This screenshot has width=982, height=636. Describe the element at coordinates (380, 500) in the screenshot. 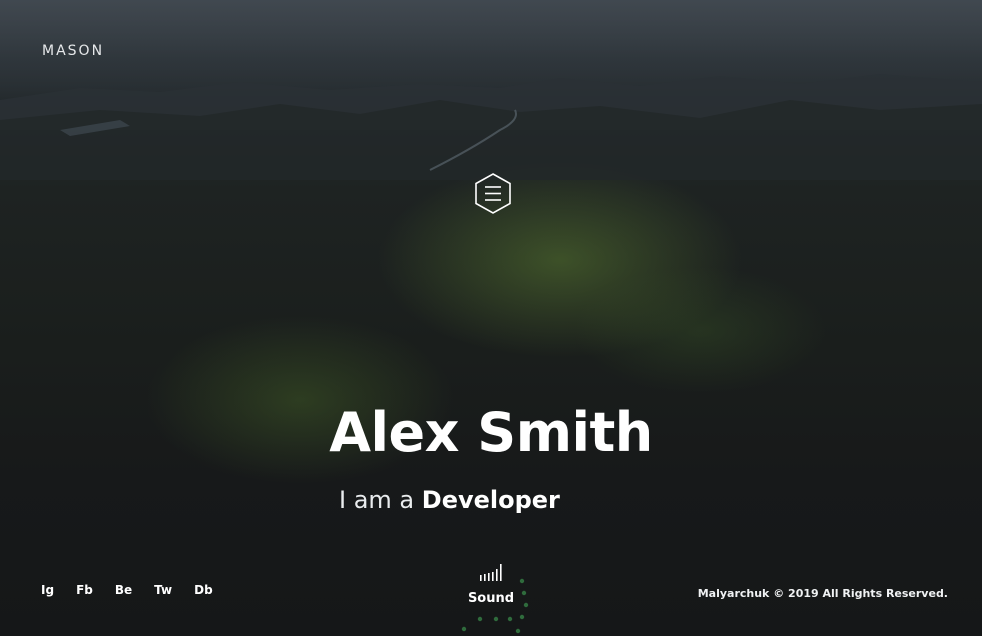

I see `subtitle-prefix: I am a` at that location.